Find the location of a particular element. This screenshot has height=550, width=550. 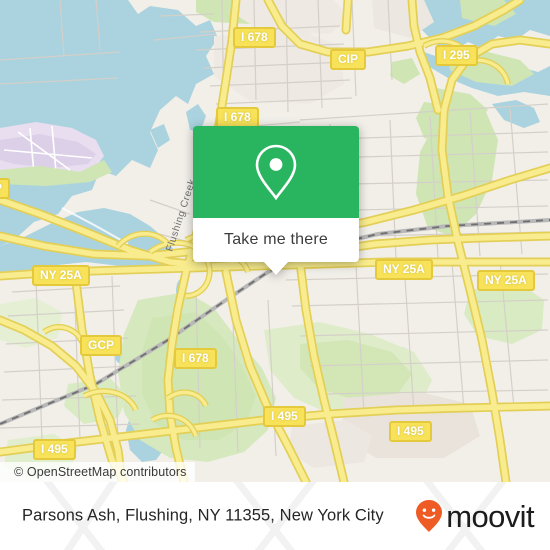

shield-i495-right: I 495 is located at coordinates (410, 431).